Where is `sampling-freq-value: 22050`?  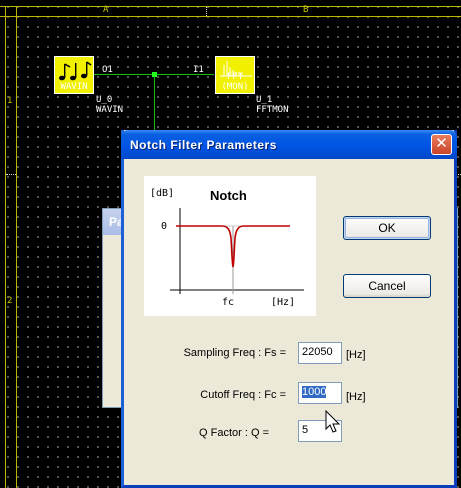 sampling-freq-value: 22050 is located at coordinates (317, 352).